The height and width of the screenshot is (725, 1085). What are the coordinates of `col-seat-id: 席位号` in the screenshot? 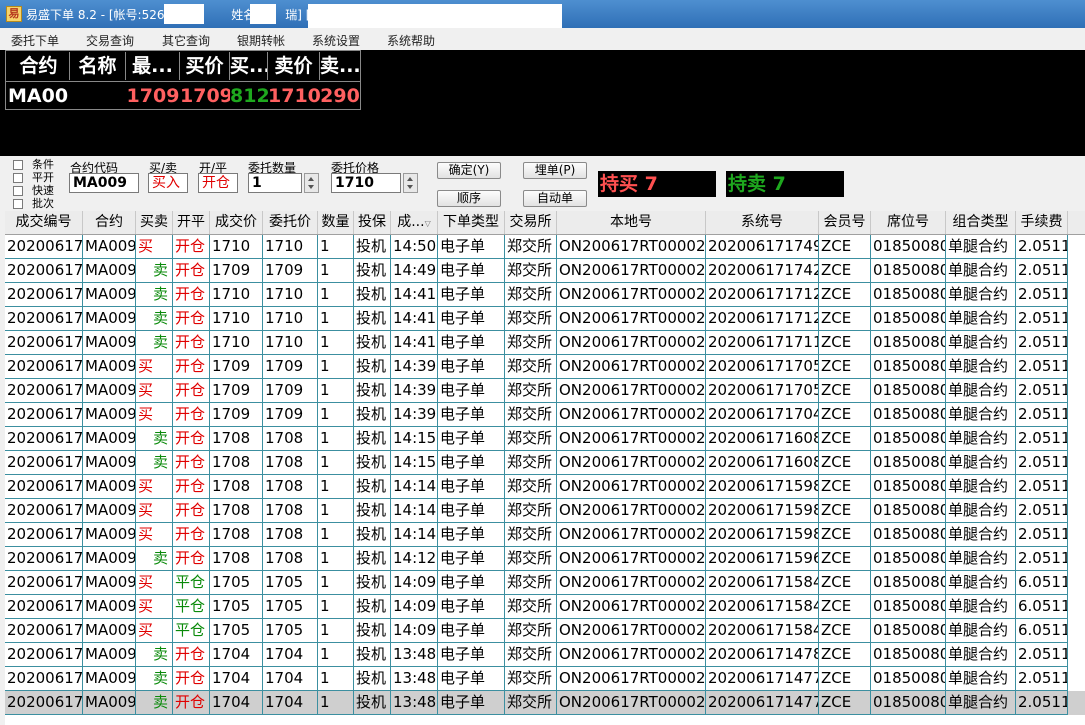 It's located at (908, 222).